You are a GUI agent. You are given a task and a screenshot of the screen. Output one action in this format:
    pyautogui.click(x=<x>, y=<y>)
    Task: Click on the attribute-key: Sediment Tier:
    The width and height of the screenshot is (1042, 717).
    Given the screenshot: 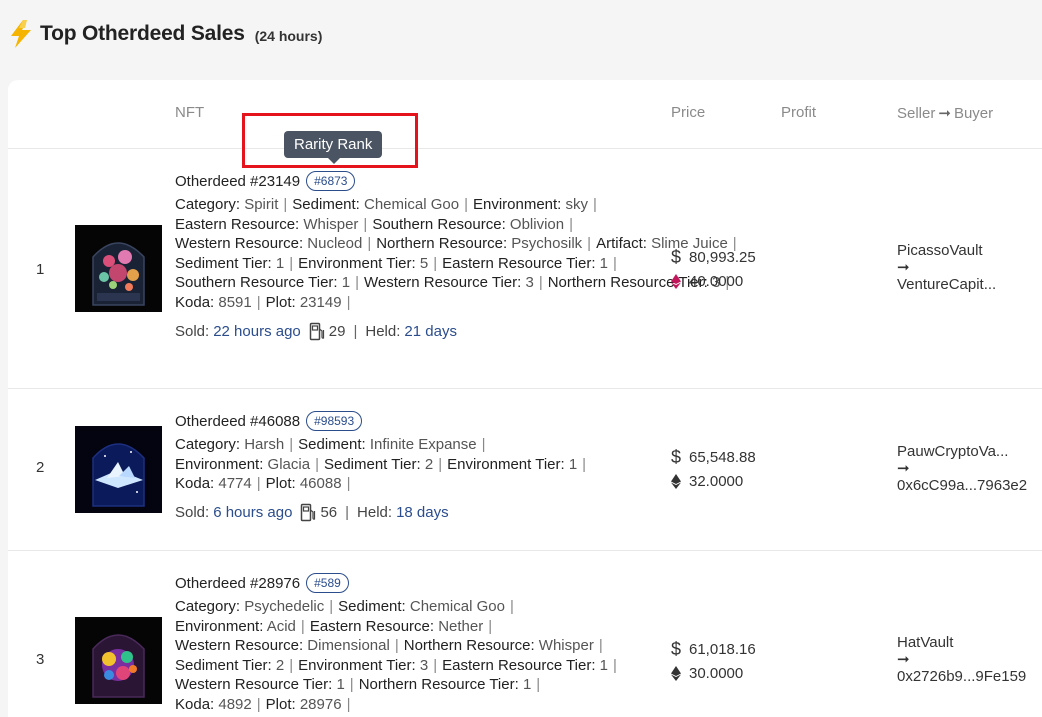 What is the action you would take?
    pyautogui.click(x=223, y=665)
    